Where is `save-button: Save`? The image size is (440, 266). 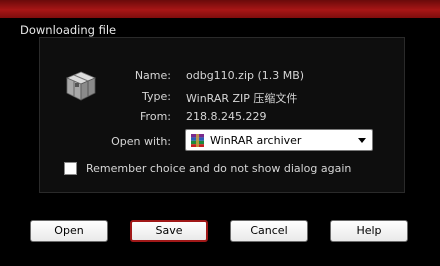
save-button: Save is located at coordinates (169, 231).